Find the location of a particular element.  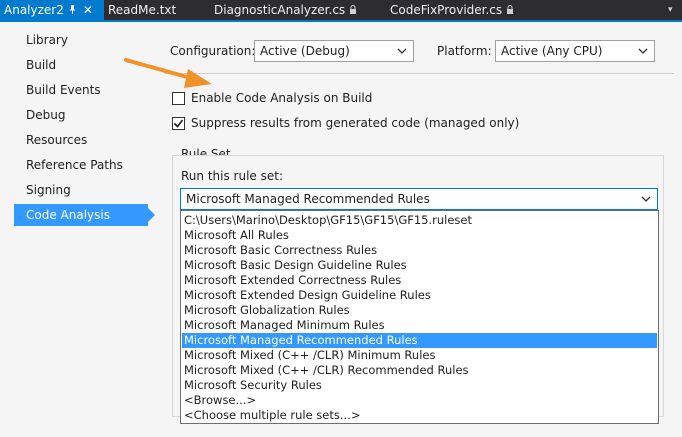

platform-value: Active (Any CPU) is located at coordinates (552, 51).